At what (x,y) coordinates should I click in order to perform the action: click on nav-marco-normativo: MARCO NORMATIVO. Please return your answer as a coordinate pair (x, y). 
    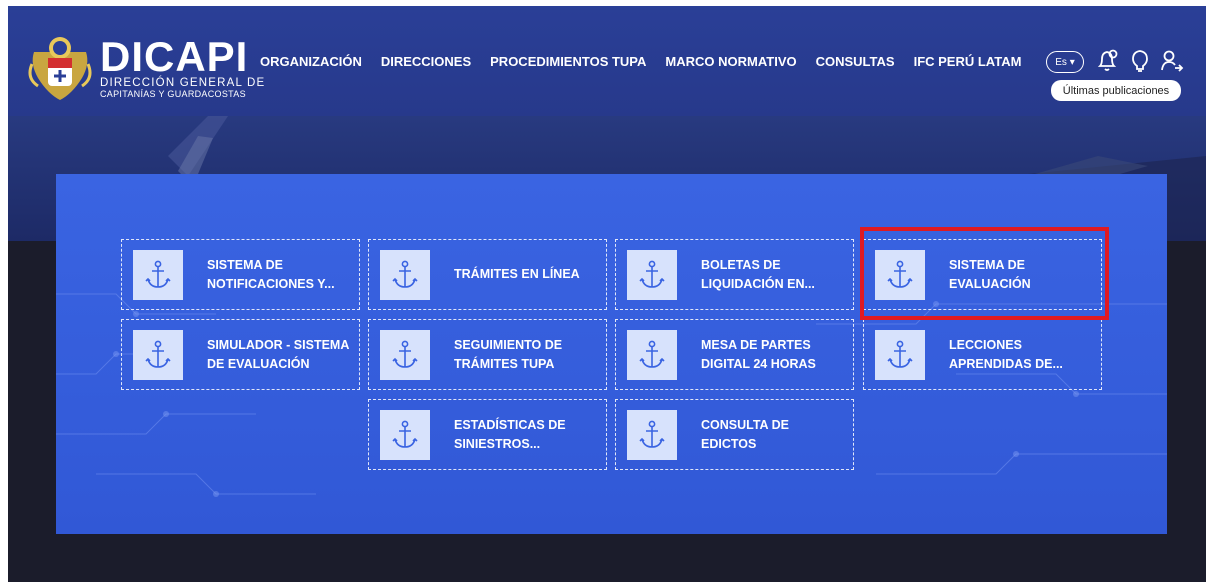
    Looking at the image, I should click on (730, 61).